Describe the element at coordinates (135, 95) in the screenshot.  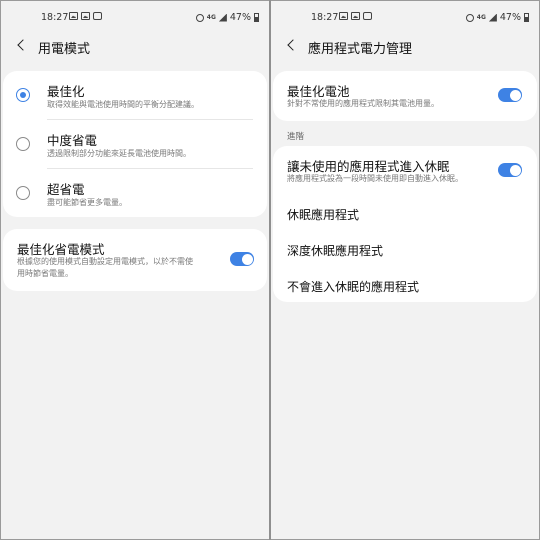
I see `option-optimized: 最佳化 取得效能與電池使用時間的平衡分配建議。` at that location.